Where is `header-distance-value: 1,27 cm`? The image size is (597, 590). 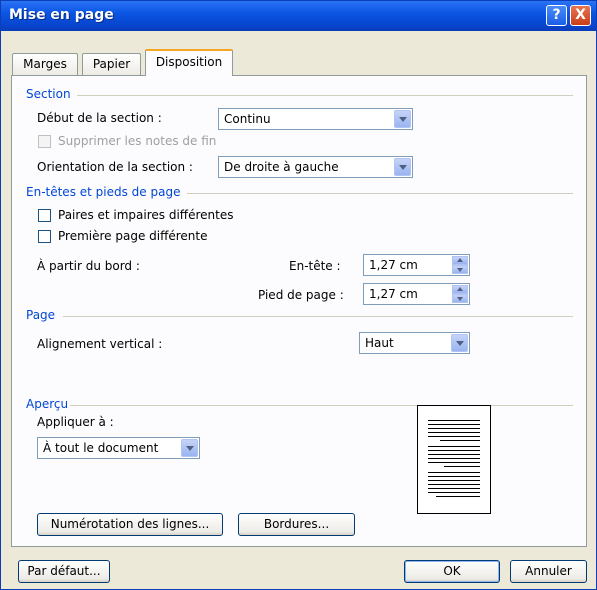 header-distance-value: 1,27 cm is located at coordinates (393, 265).